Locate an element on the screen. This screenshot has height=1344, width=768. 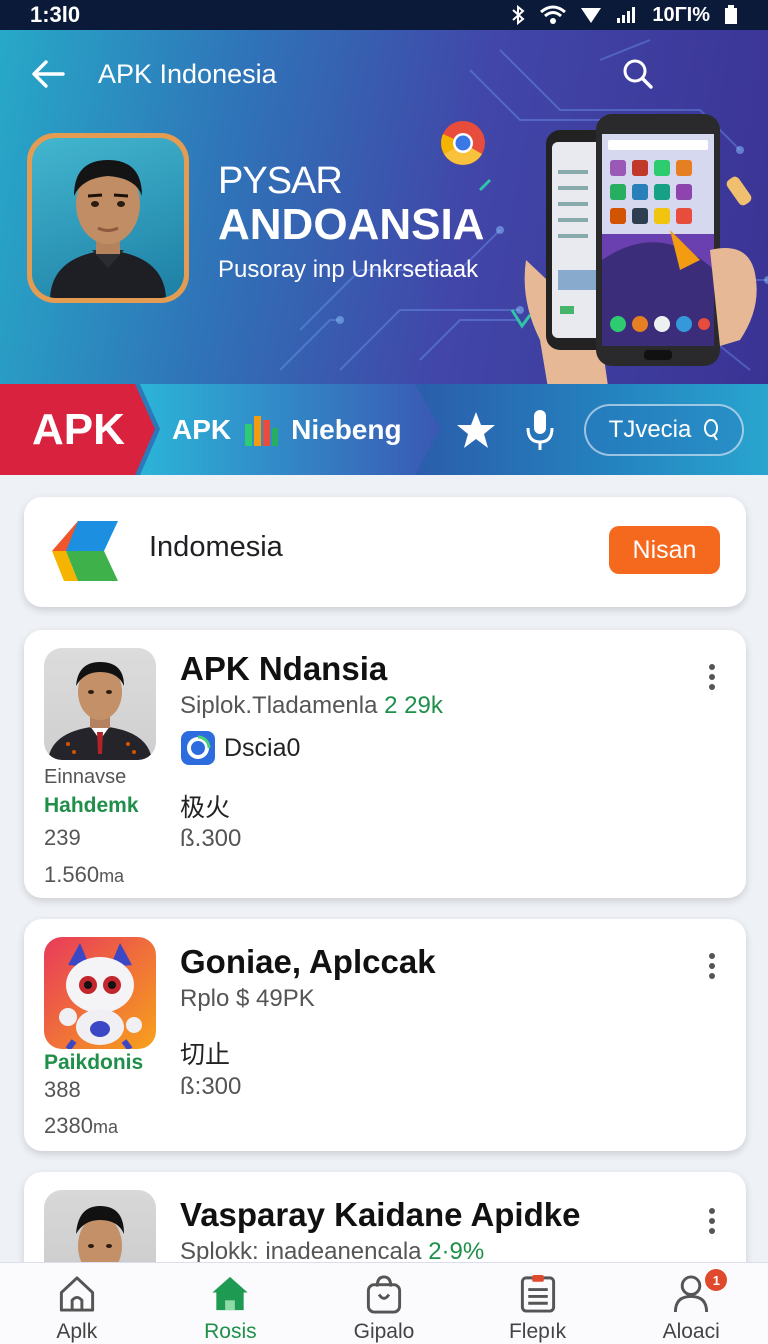
app-cjk-label: 极火 is located at coordinates (205, 807).